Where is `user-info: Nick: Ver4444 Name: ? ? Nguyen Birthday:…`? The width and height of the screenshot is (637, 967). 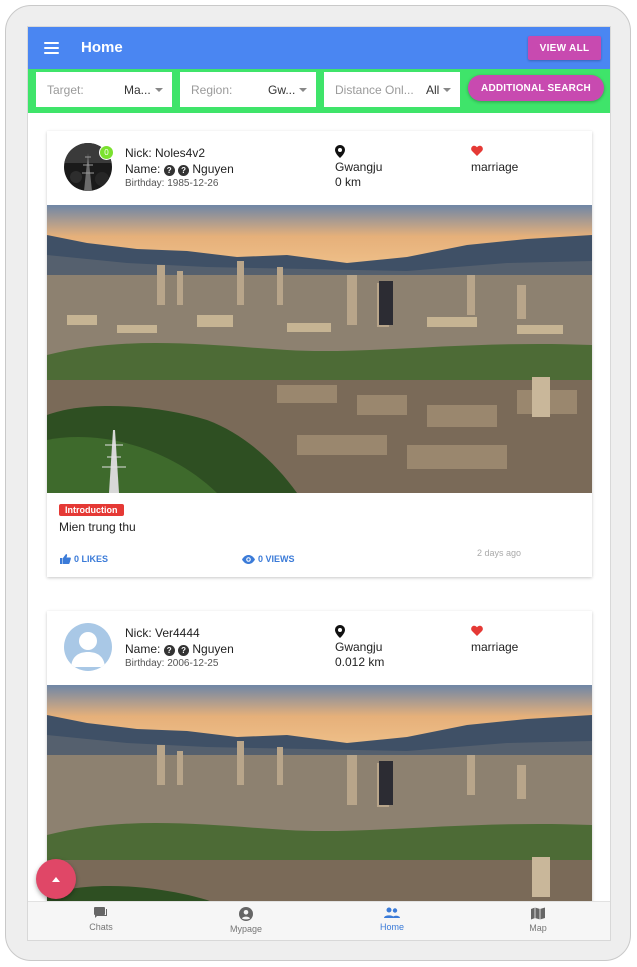 user-info: Nick: Ver4444 Name: ? ? Nguyen Birthday:… is located at coordinates (179, 647).